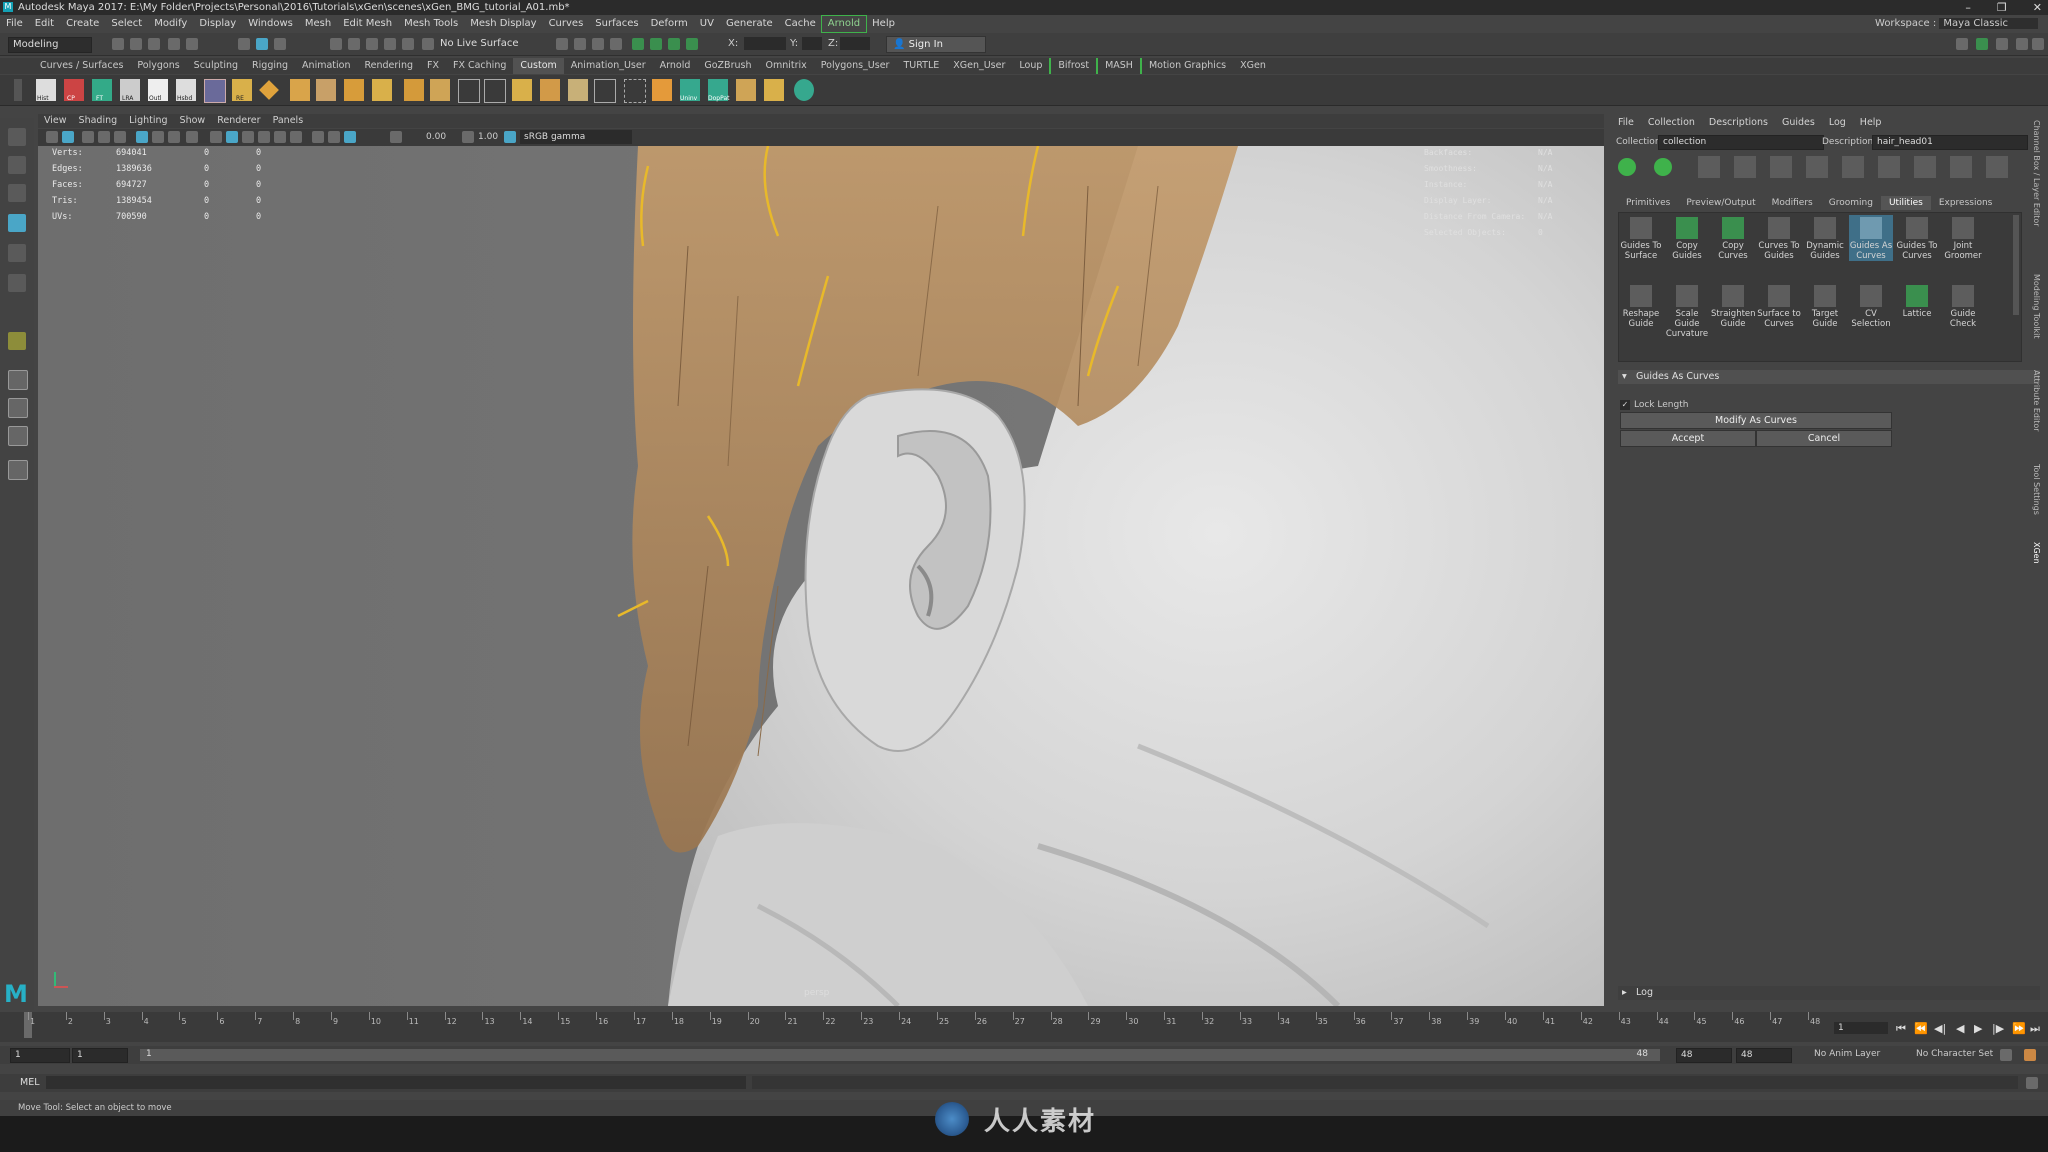  What do you see at coordinates (1961, 167) in the screenshot?
I see `xgen-bend-guides-icon` at bounding box center [1961, 167].